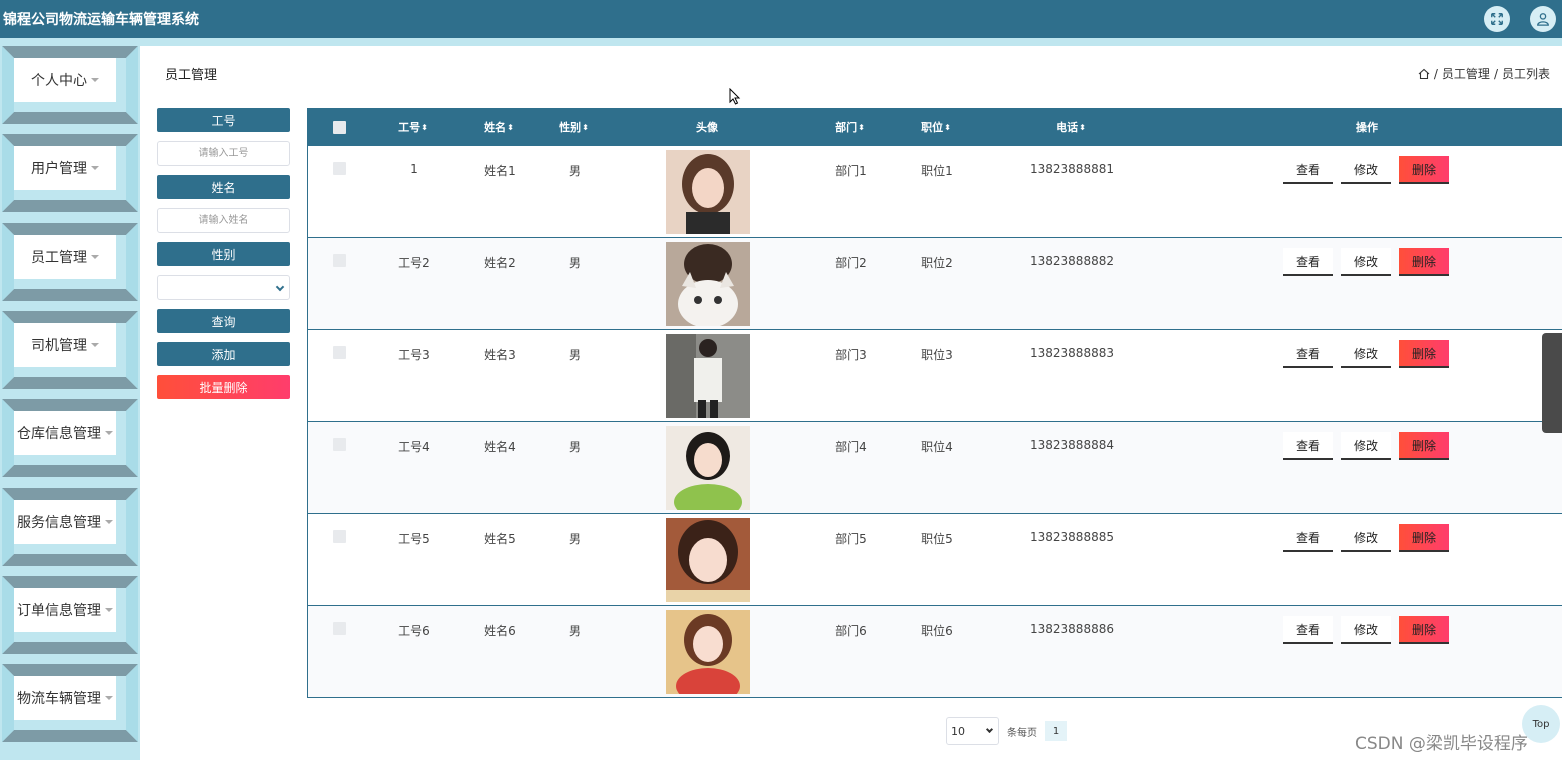 The image size is (1562, 760). I want to click on chevron-down-icon, so click(280, 287).